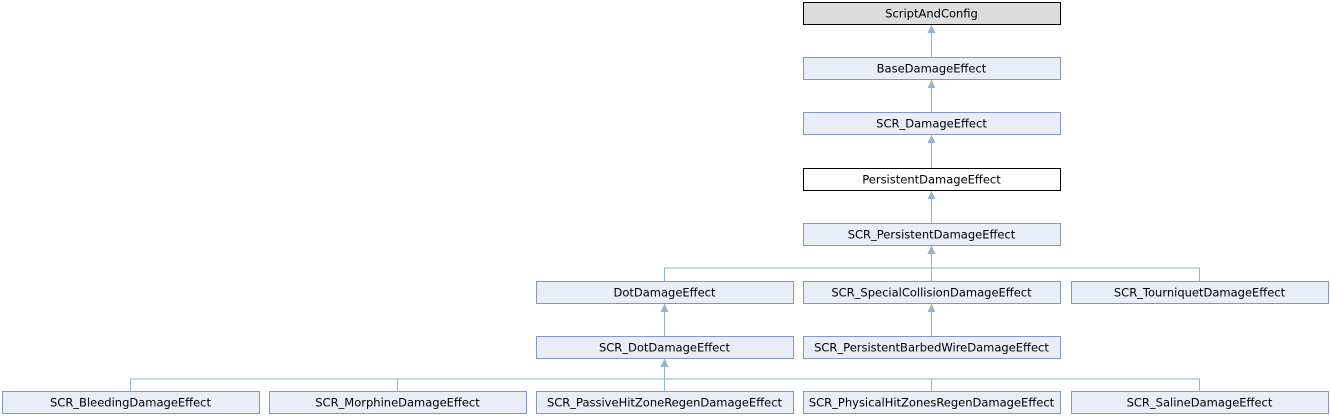 Image resolution: width=1330 pixels, height=416 pixels. I want to click on class-node-scr-specialcollisiondamageeffect: SCR_SpecialCollisionDamageEffect, so click(932, 292).